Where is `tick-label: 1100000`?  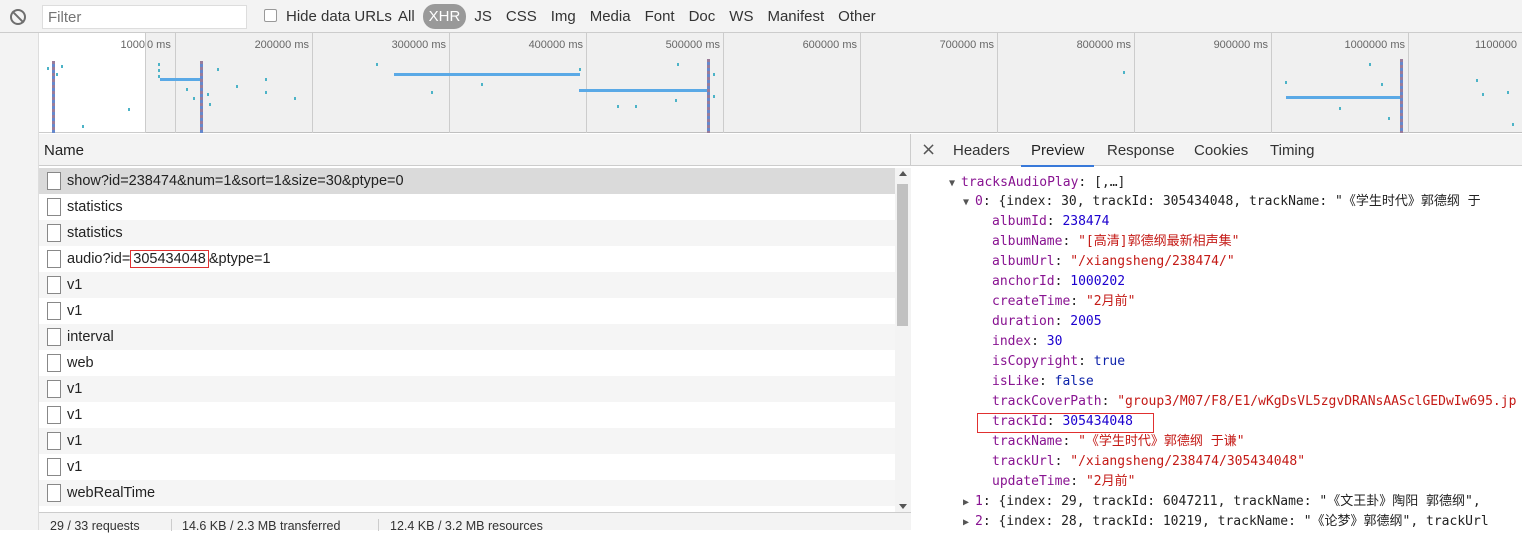 tick-label: 1100000 is located at coordinates (1496, 45).